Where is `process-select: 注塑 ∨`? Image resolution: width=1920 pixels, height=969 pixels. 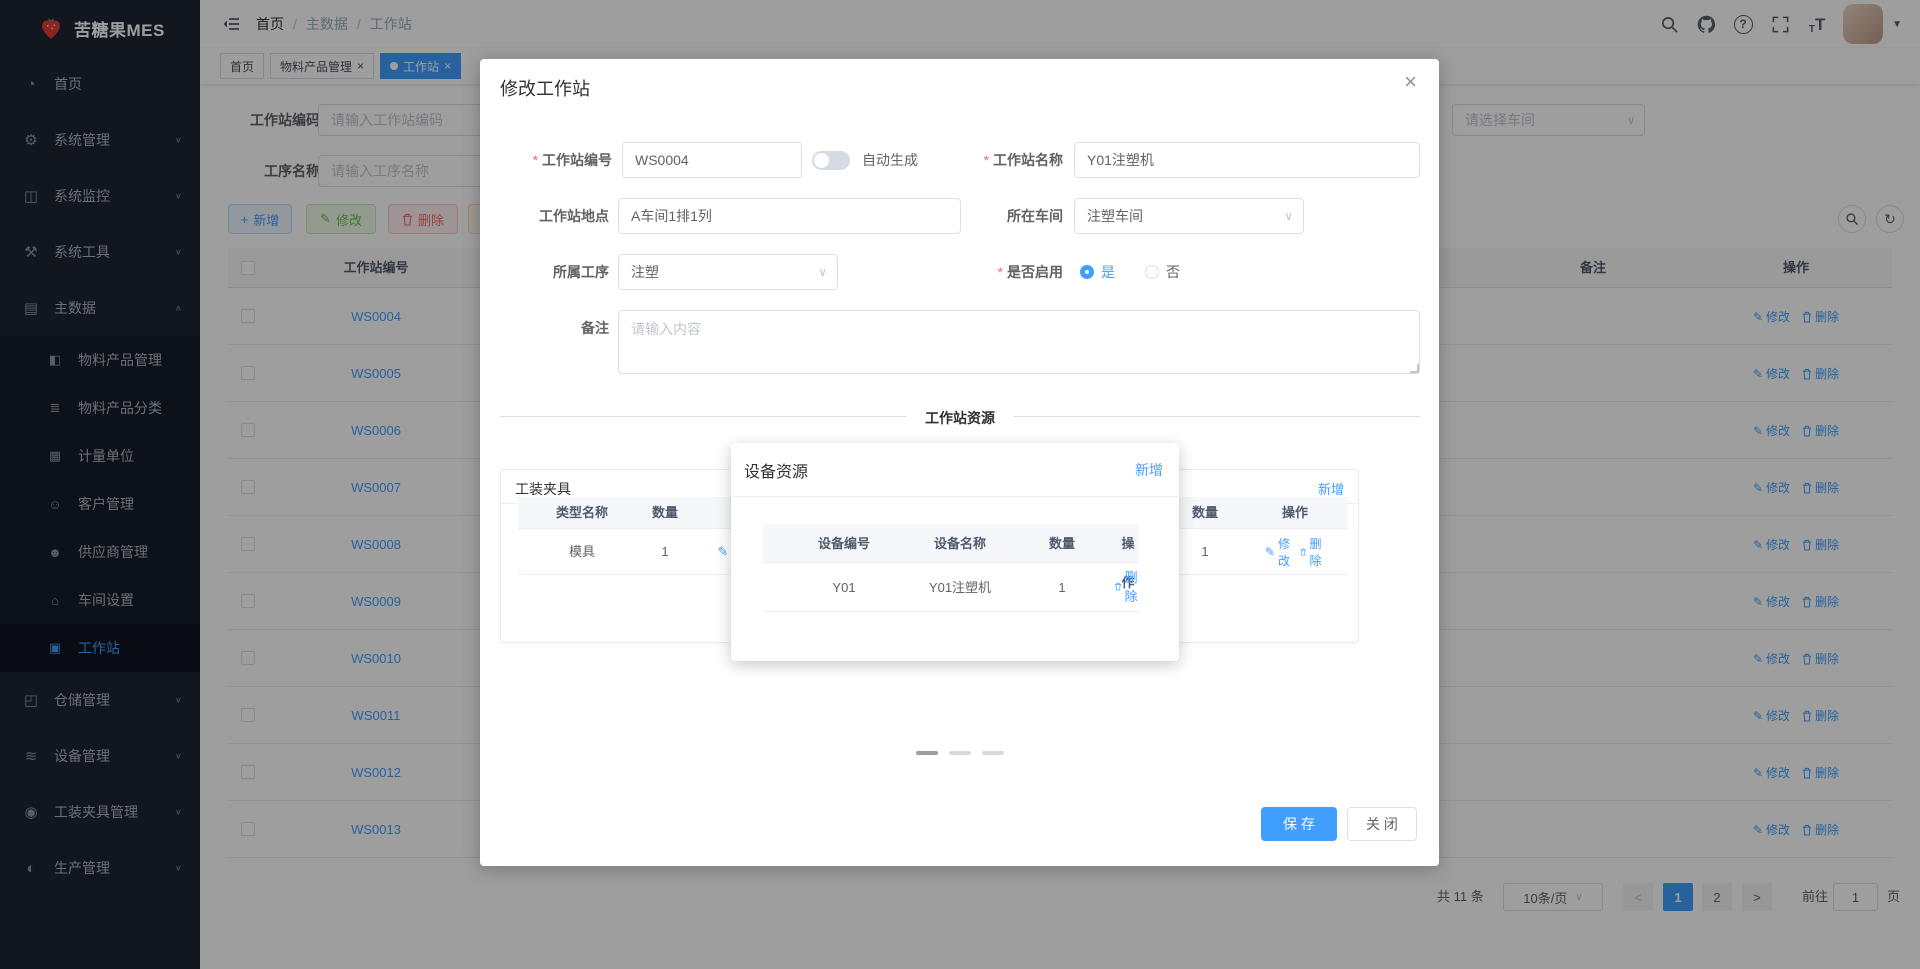 process-select: 注塑 ∨ is located at coordinates (728, 272).